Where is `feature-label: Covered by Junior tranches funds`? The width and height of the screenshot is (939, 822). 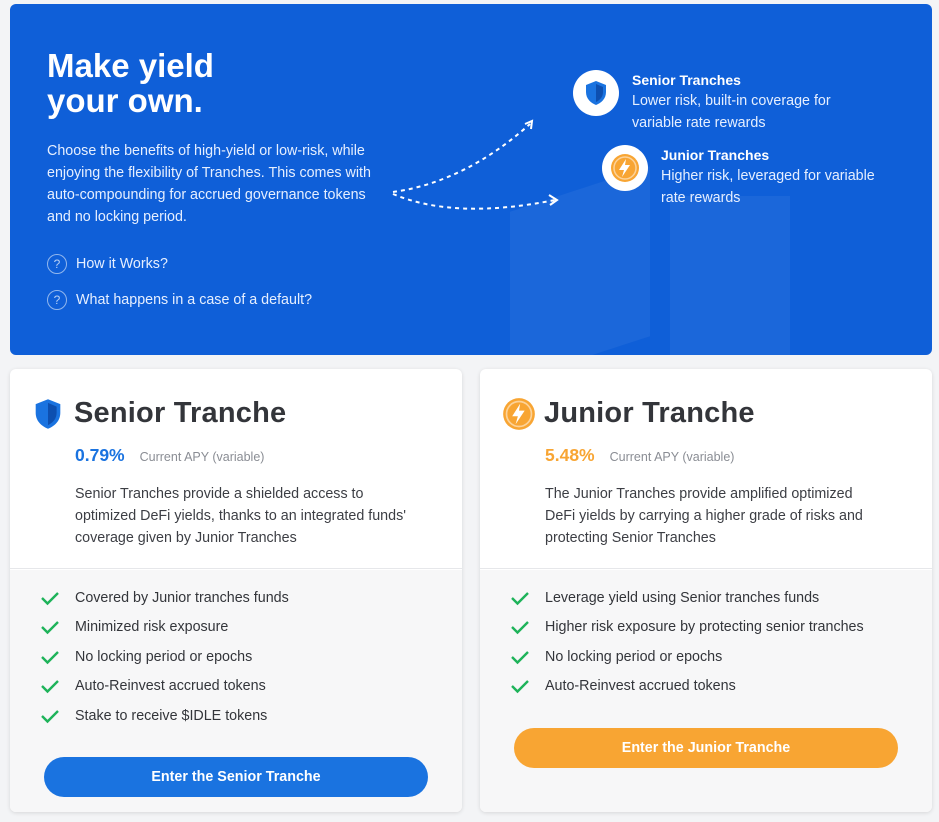 feature-label: Covered by Junior tranches funds is located at coordinates (182, 598).